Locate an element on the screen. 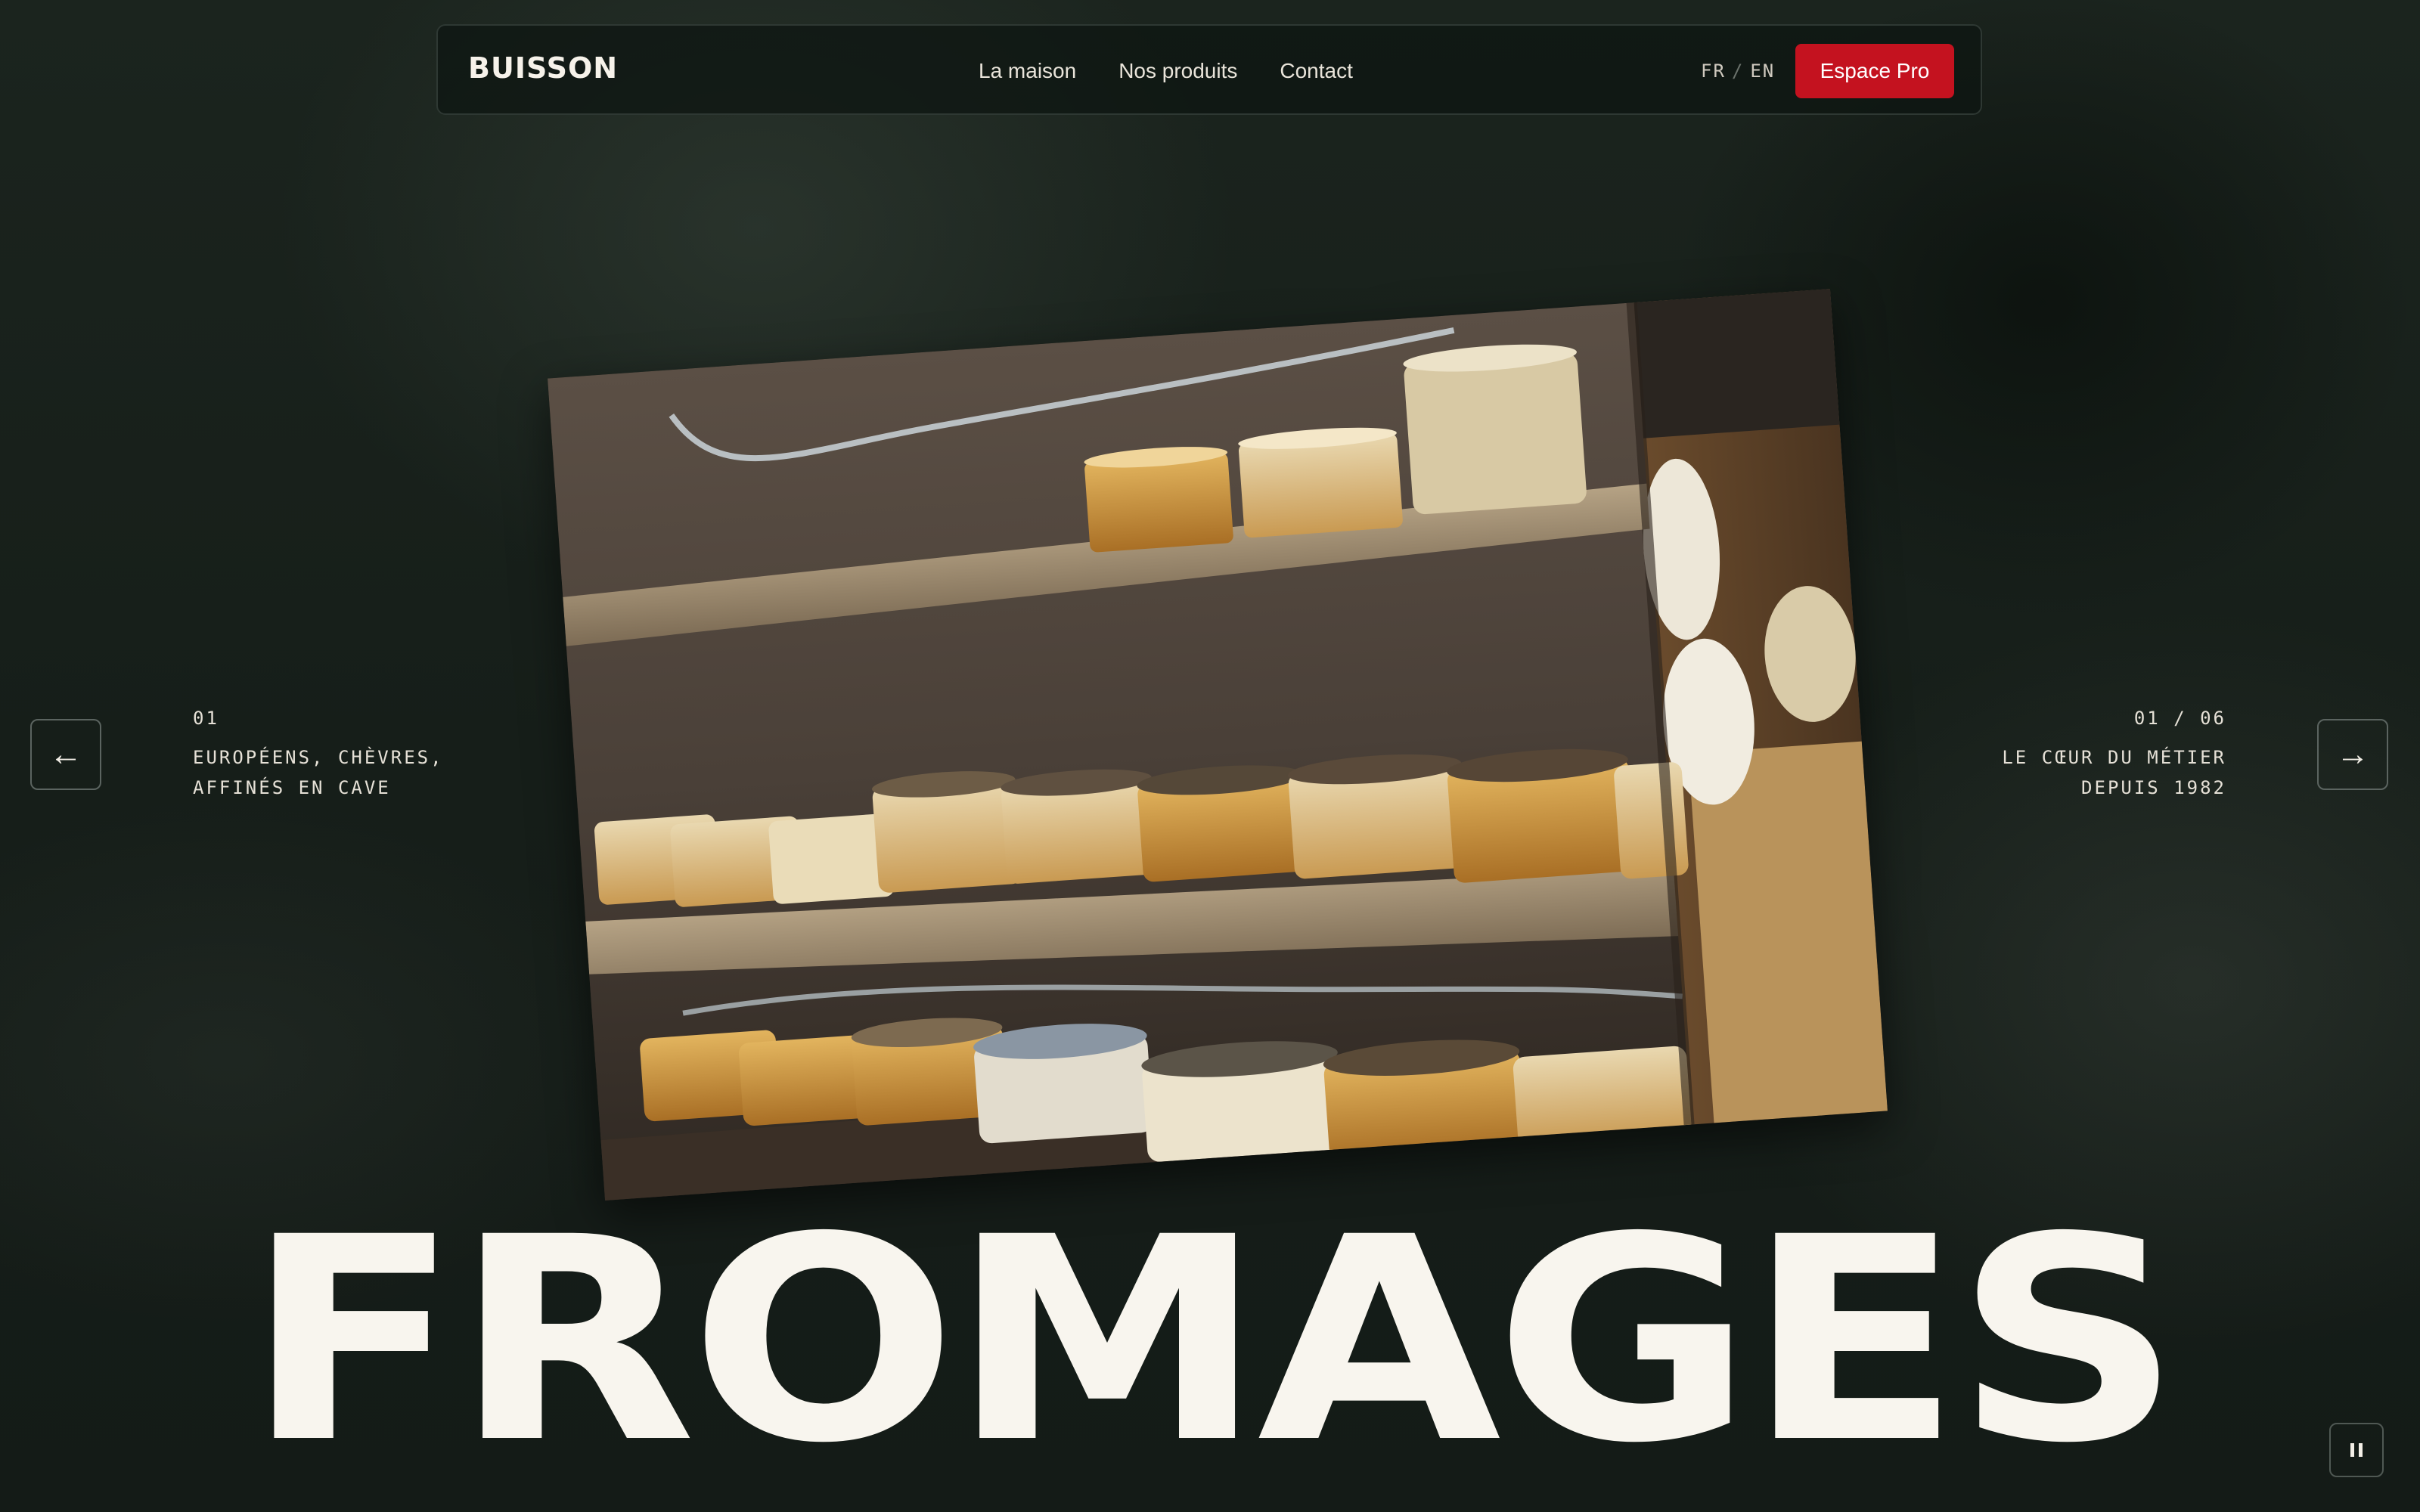 The height and width of the screenshot is (1512, 2420). slide-caption-left: EUROPÉENS, CHÈVRES, AFFINÉS EN CAVE is located at coordinates (318, 772).